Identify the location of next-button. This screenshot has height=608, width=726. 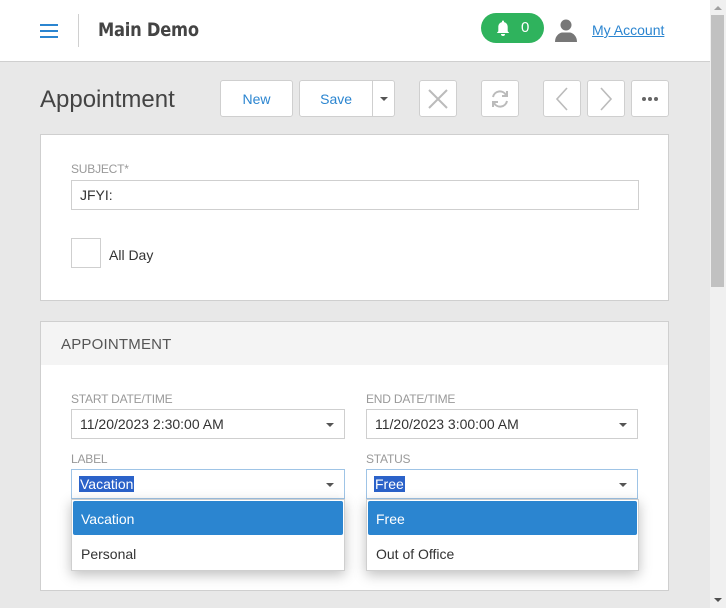
(606, 98).